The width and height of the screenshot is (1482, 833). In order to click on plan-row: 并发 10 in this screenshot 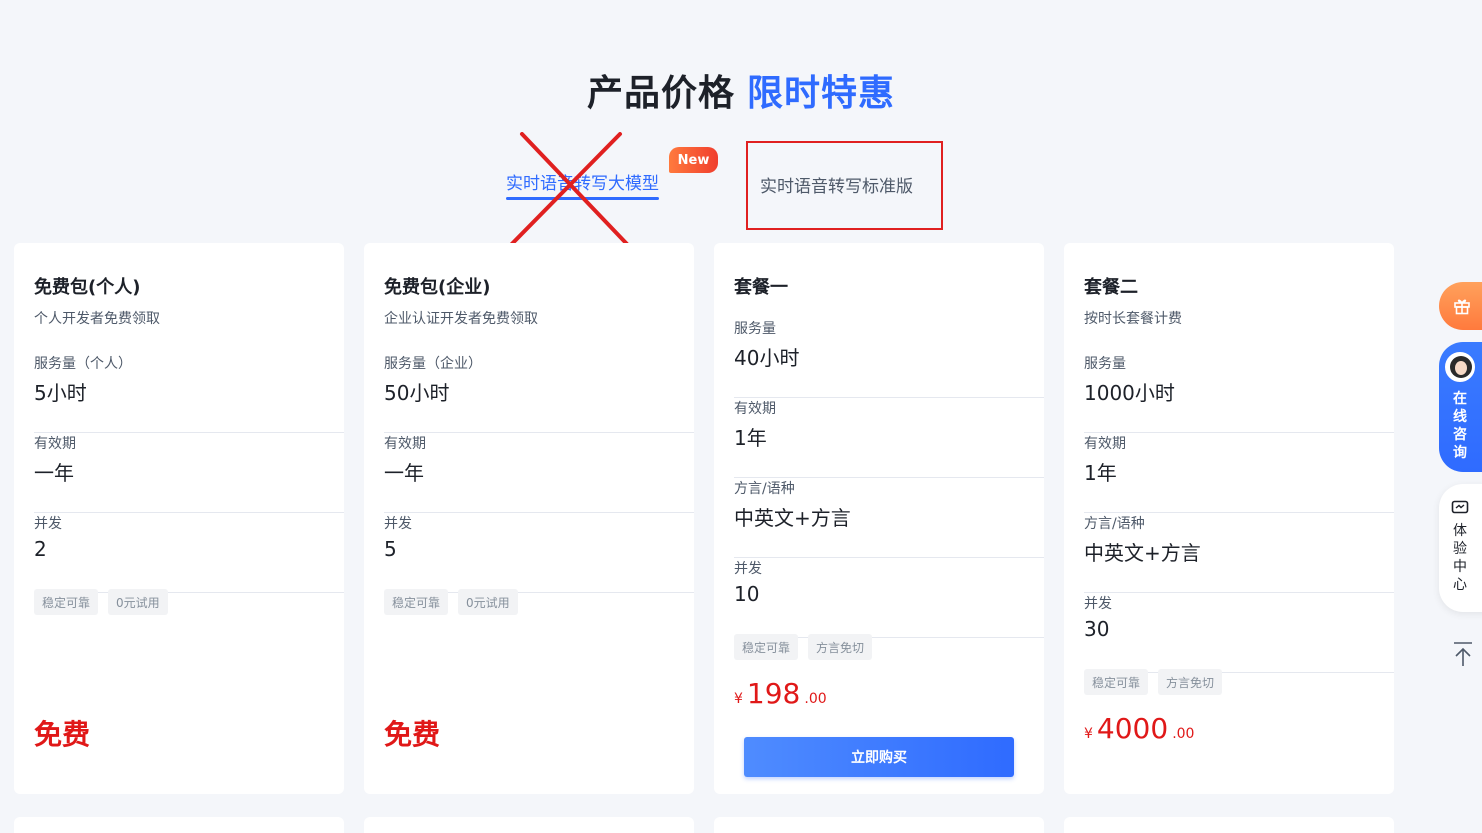, I will do `click(889, 598)`.